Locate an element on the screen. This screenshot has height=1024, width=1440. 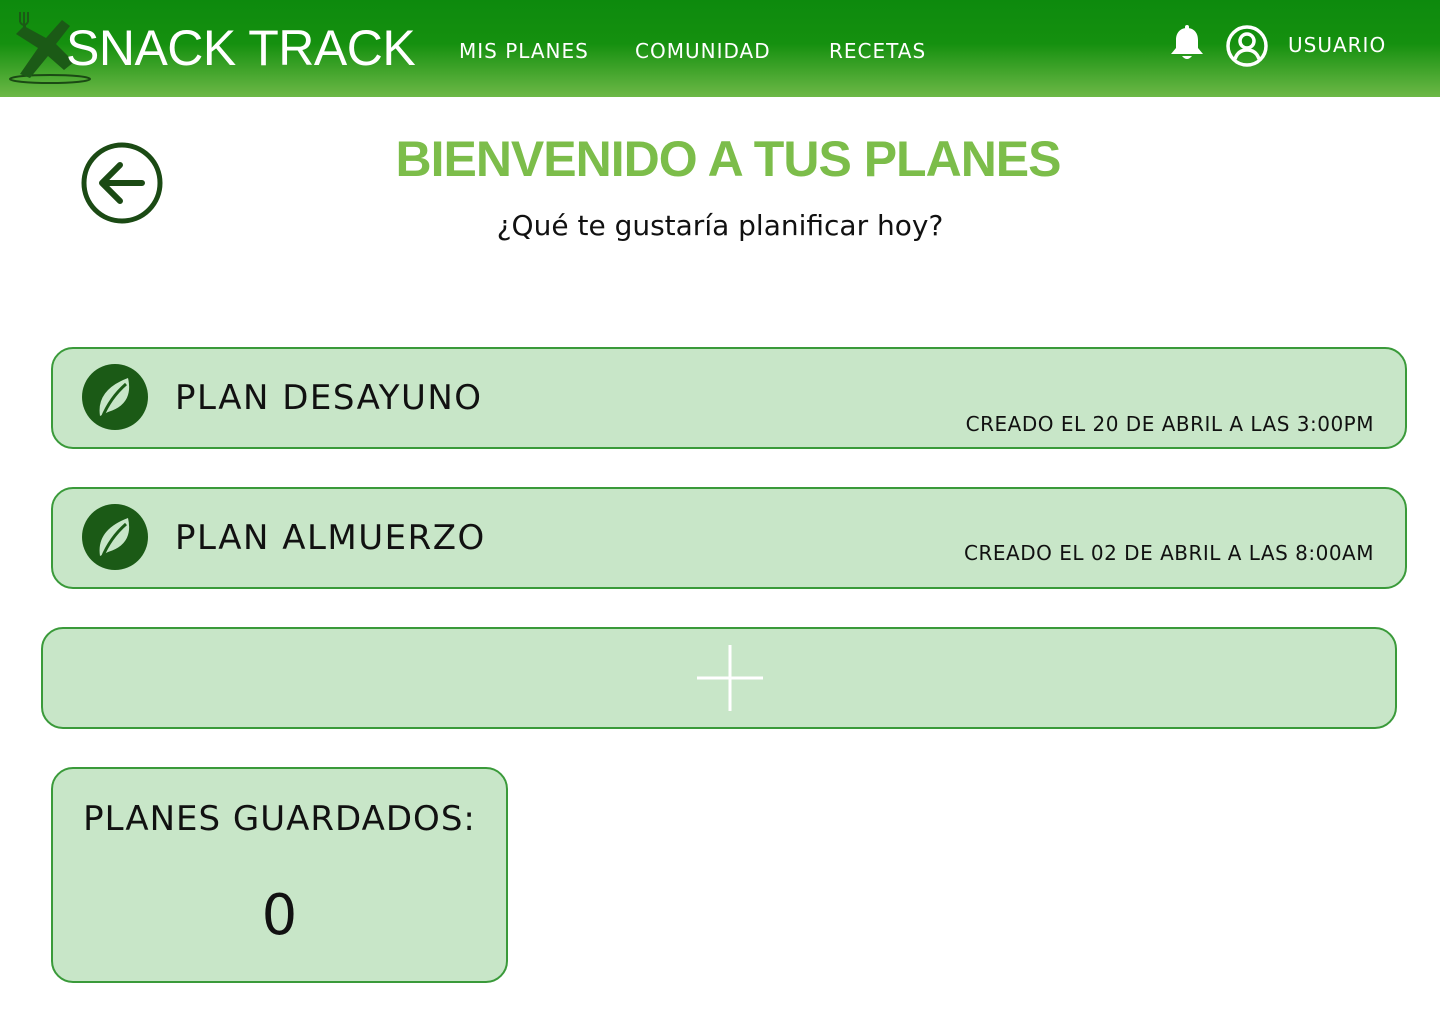
plan-created-date: CREADO EL 20 DE ABRIL A LAS 3:00PM is located at coordinates (1169, 424).